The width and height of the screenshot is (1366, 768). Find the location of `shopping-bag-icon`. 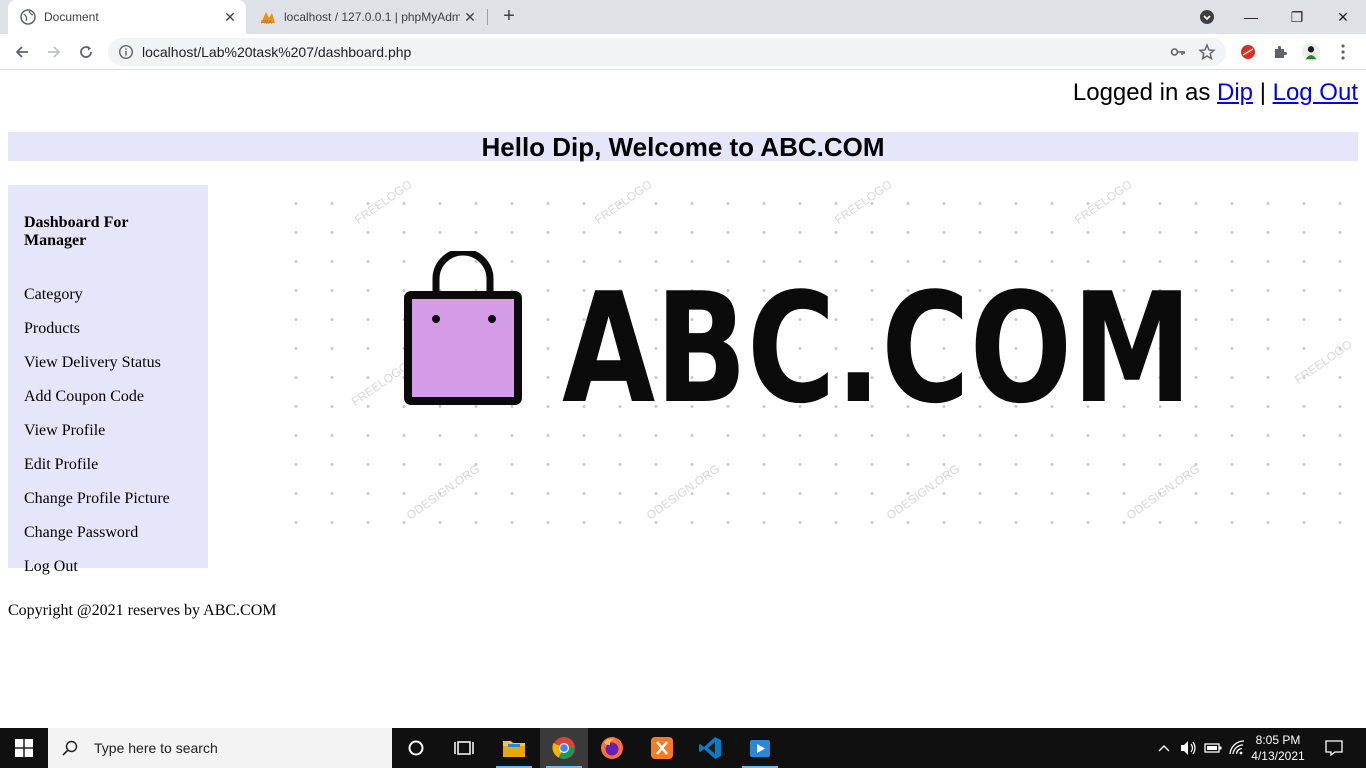

shopping-bag-icon is located at coordinates (463, 328).